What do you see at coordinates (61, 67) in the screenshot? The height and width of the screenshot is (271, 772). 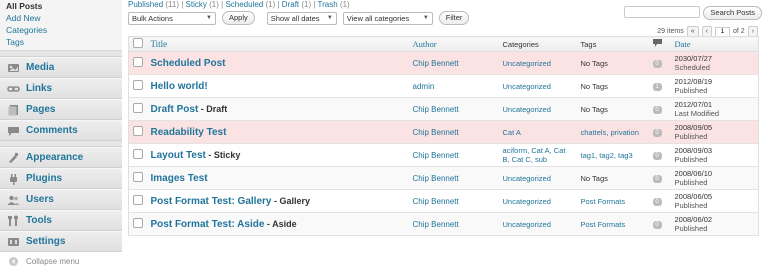 I see `sidebar-item-media: Media` at bounding box center [61, 67].